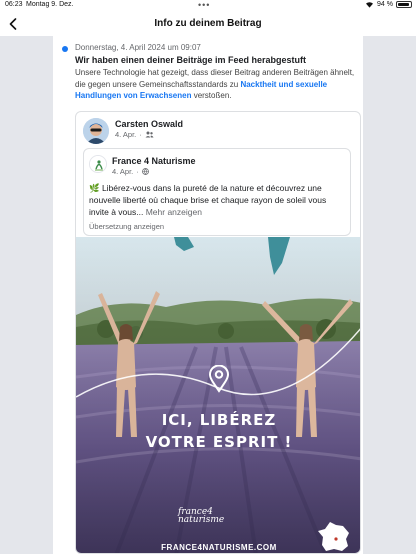 This screenshot has width=416, height=554. I want to click on chevron-left-icon, so click(13, 24).